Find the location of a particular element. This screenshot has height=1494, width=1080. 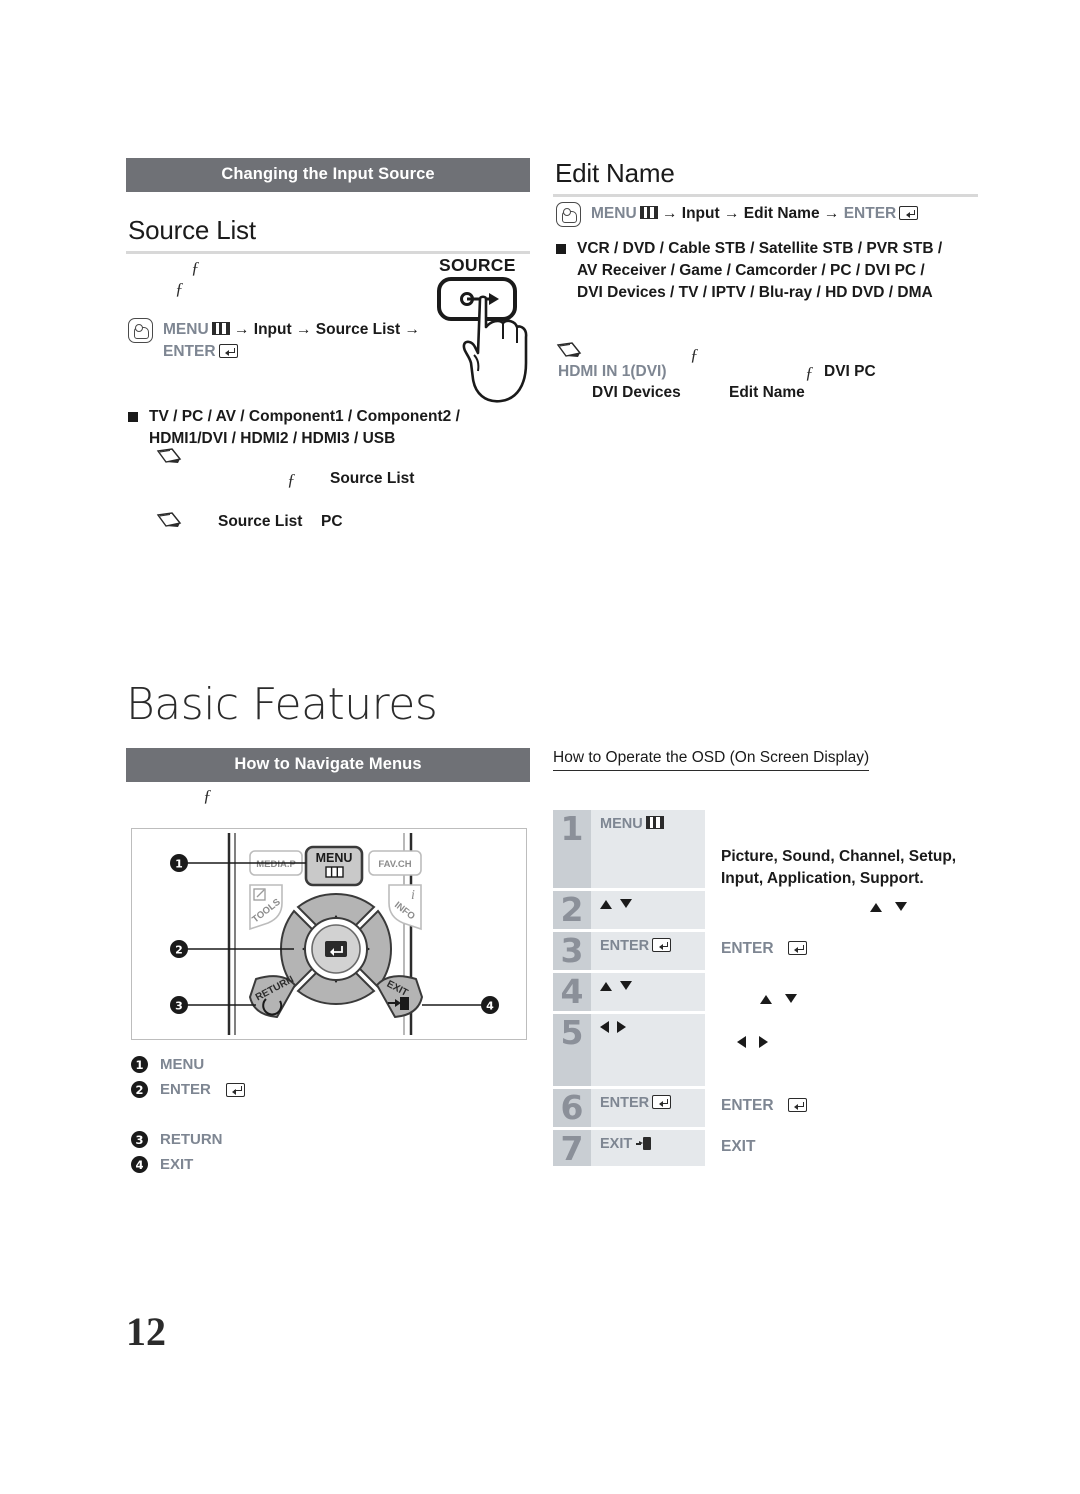

osd-desc-label-7: EXIT is located at coordinates (738, 1146).